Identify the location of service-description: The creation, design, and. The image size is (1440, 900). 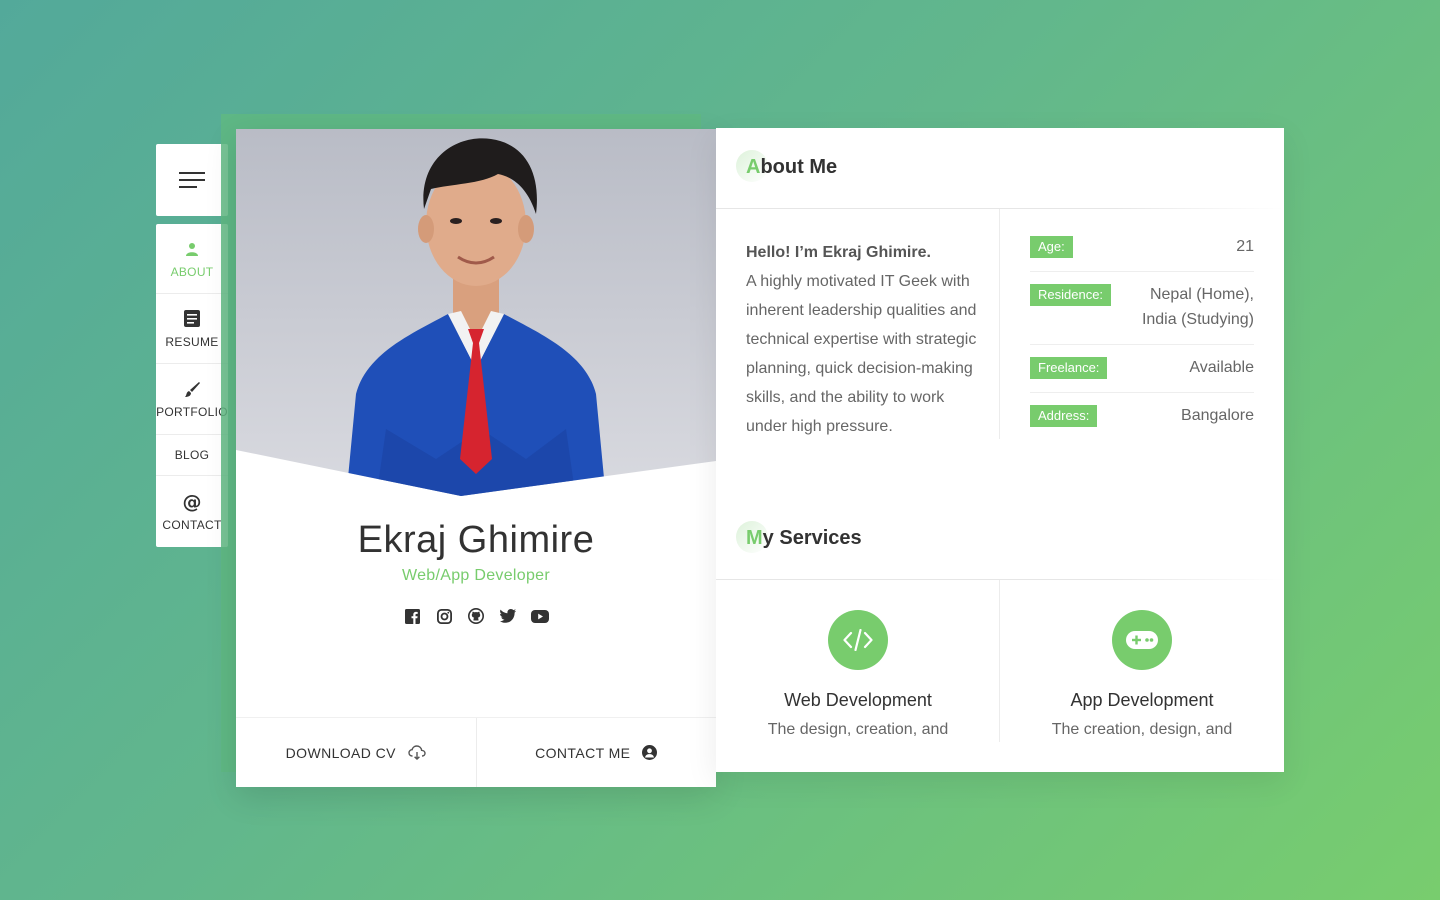
(1142, 729).